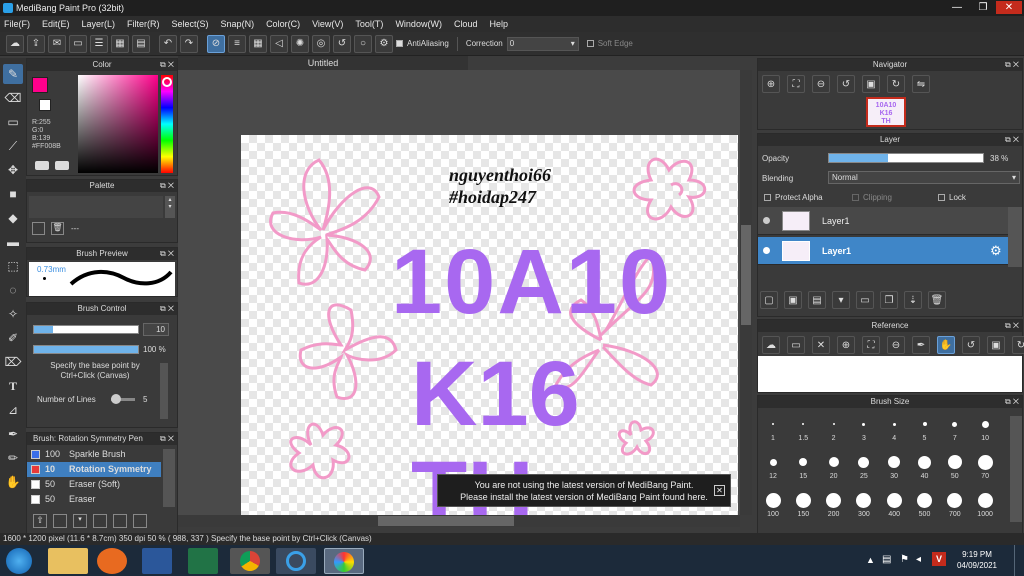 The width and height of the screenshot is (1024, 576). Describe the element at coordinates (983, 7) in the screenshot. I see `restore-button: ❐` at that location.